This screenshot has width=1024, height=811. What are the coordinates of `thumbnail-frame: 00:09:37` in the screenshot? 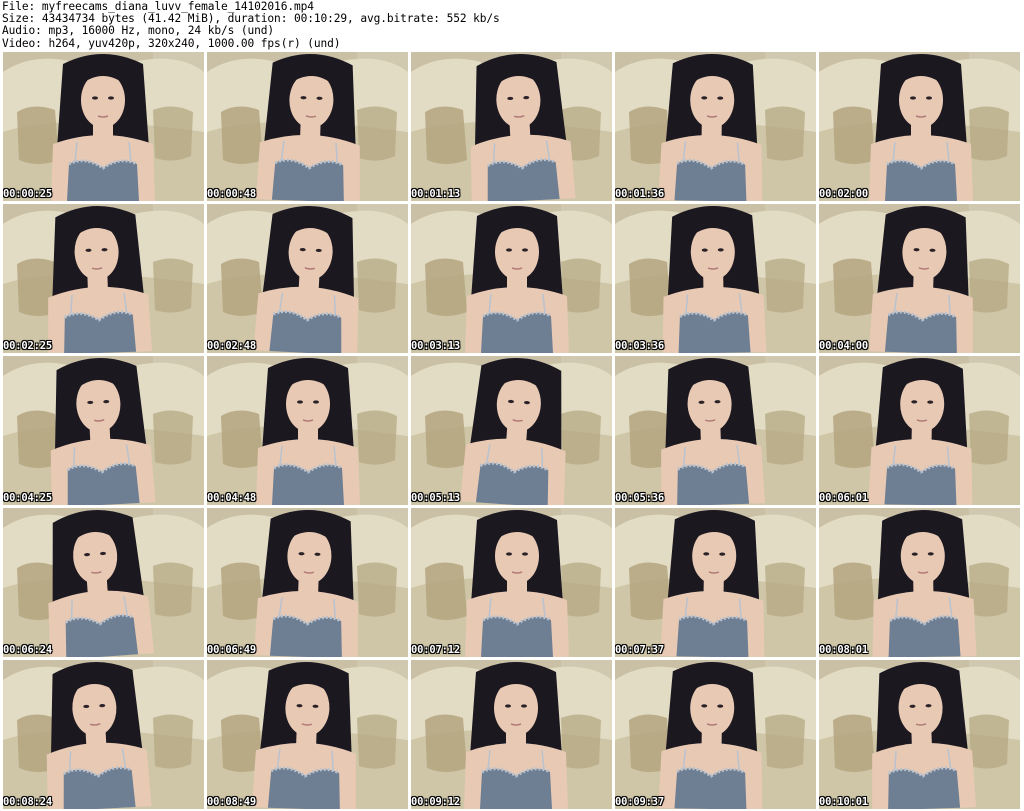 It's located at (715, 734).